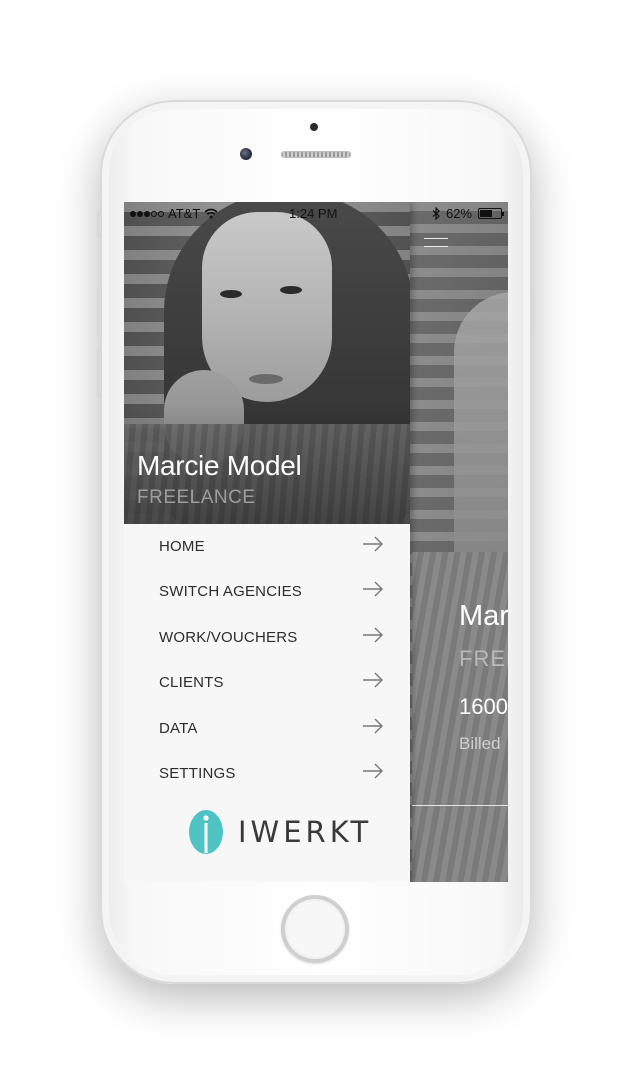 The image size is (631, 1084). I want to click on earpiece-speaker, so click(316, 154).